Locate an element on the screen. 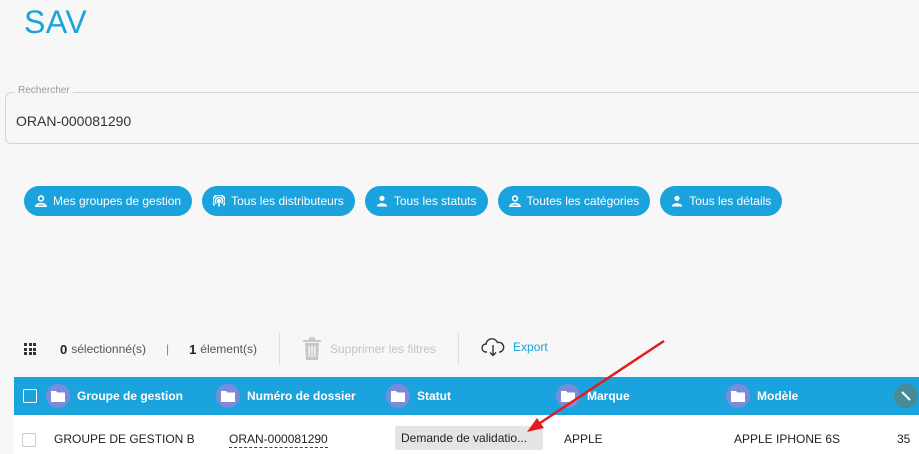 This screenshot has height=454, width=919. filter-label: Tous les statuts is located at coordinates (435, 201).